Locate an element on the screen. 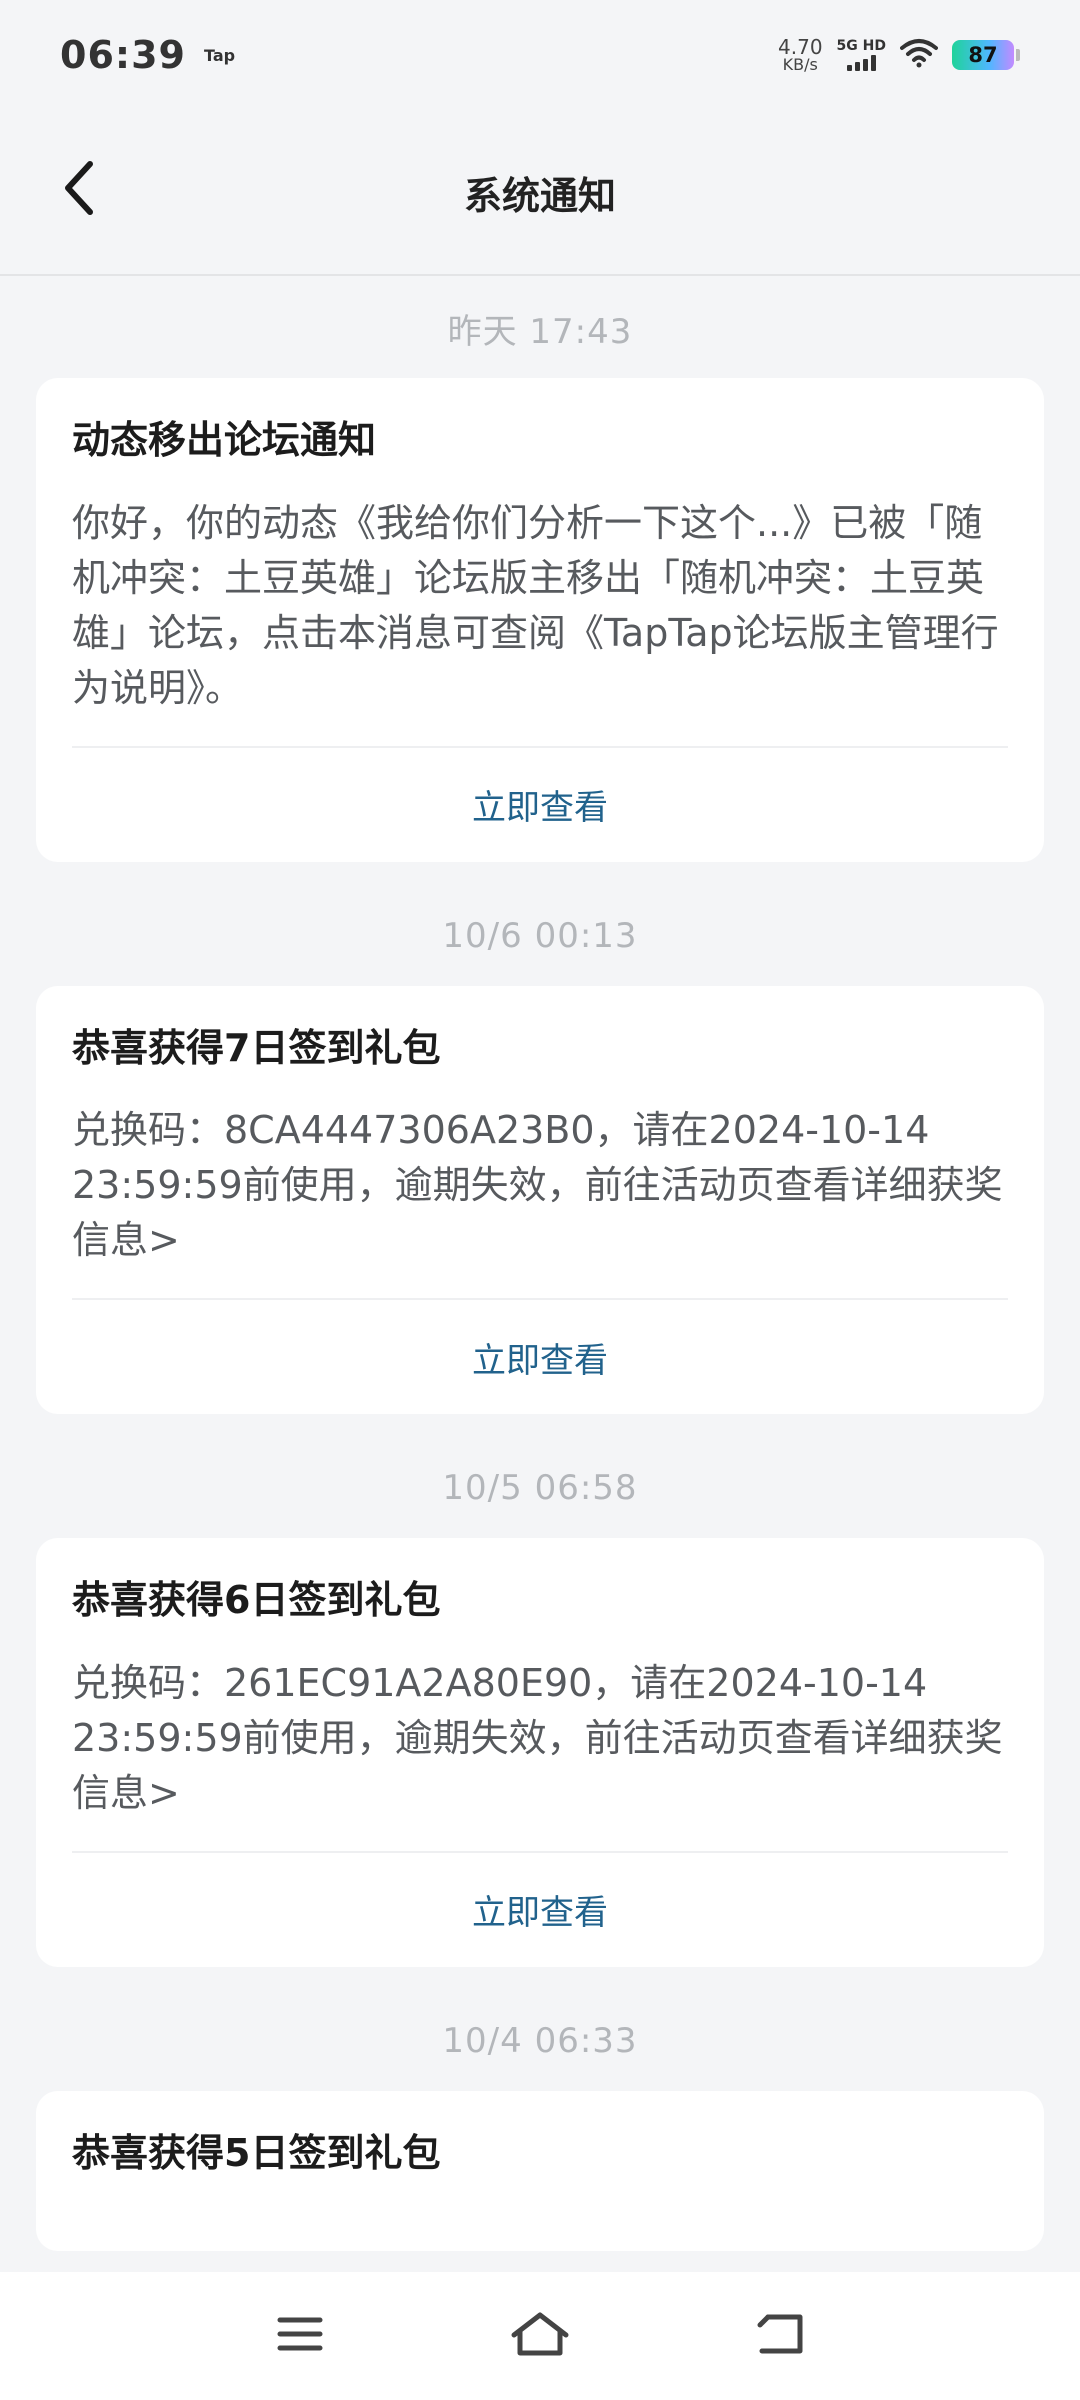 The height and width of the screenshot is (2400, 1080). page-title: 系统通知 is located at coordinates (539, 195).